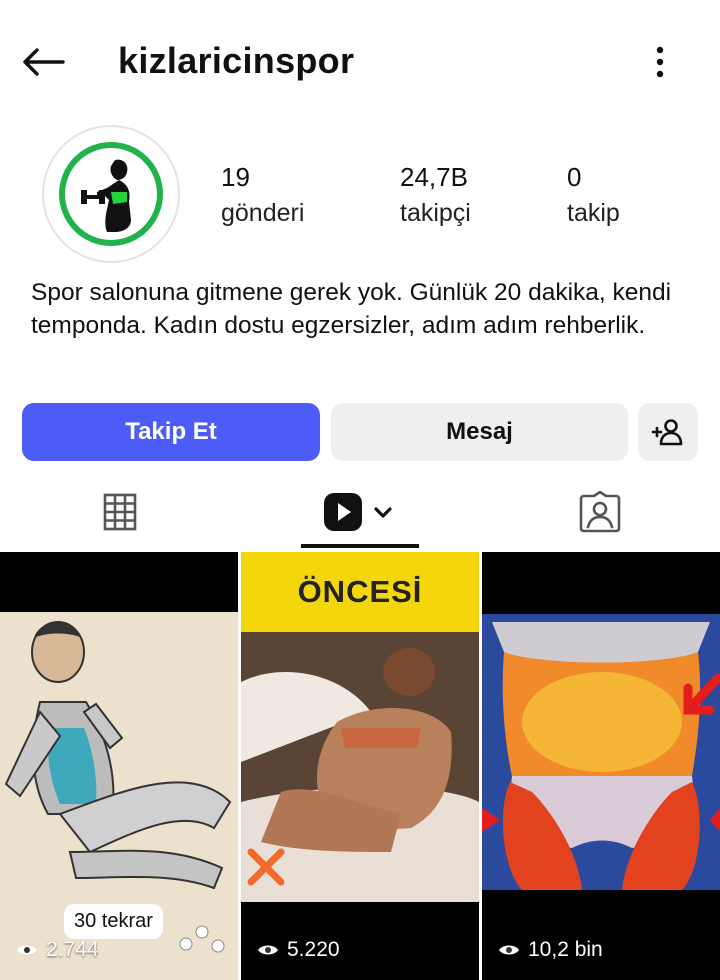 This screenshot has height=980, width=720. I want to click on posts-label: gönderi, so click(263, 213).